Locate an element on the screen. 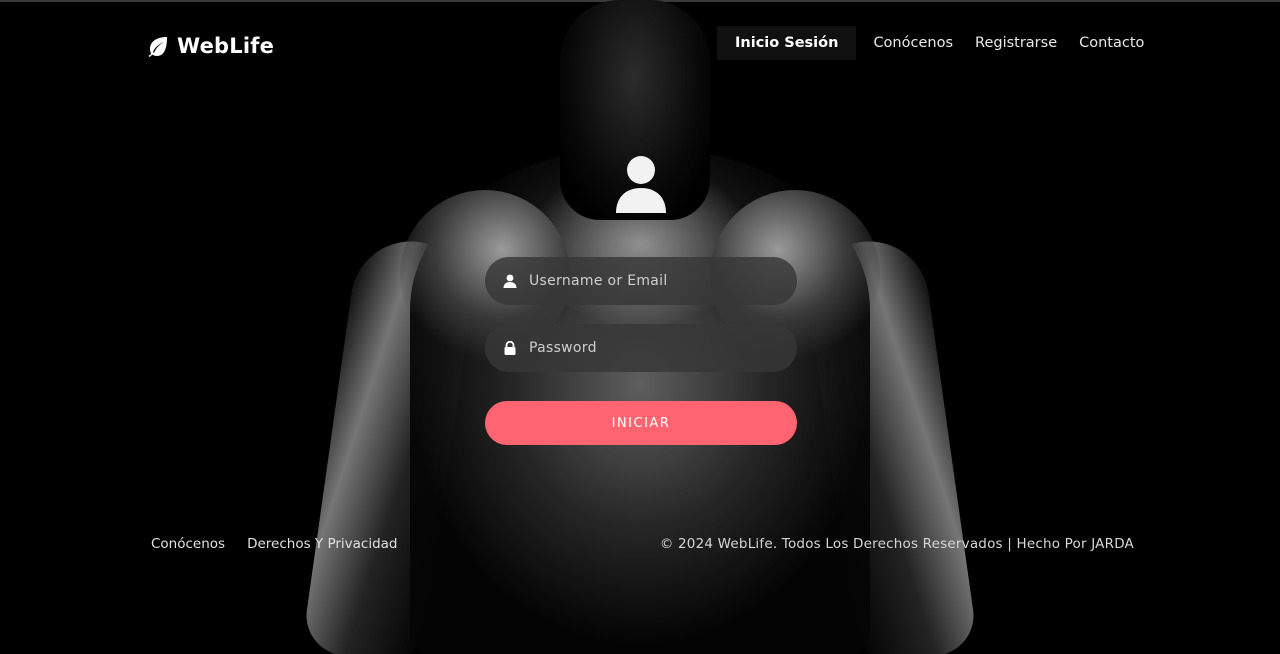 The width and height of the screenshot is (1280, 654). user-avatar-icon is located at coordinates (641, 184).